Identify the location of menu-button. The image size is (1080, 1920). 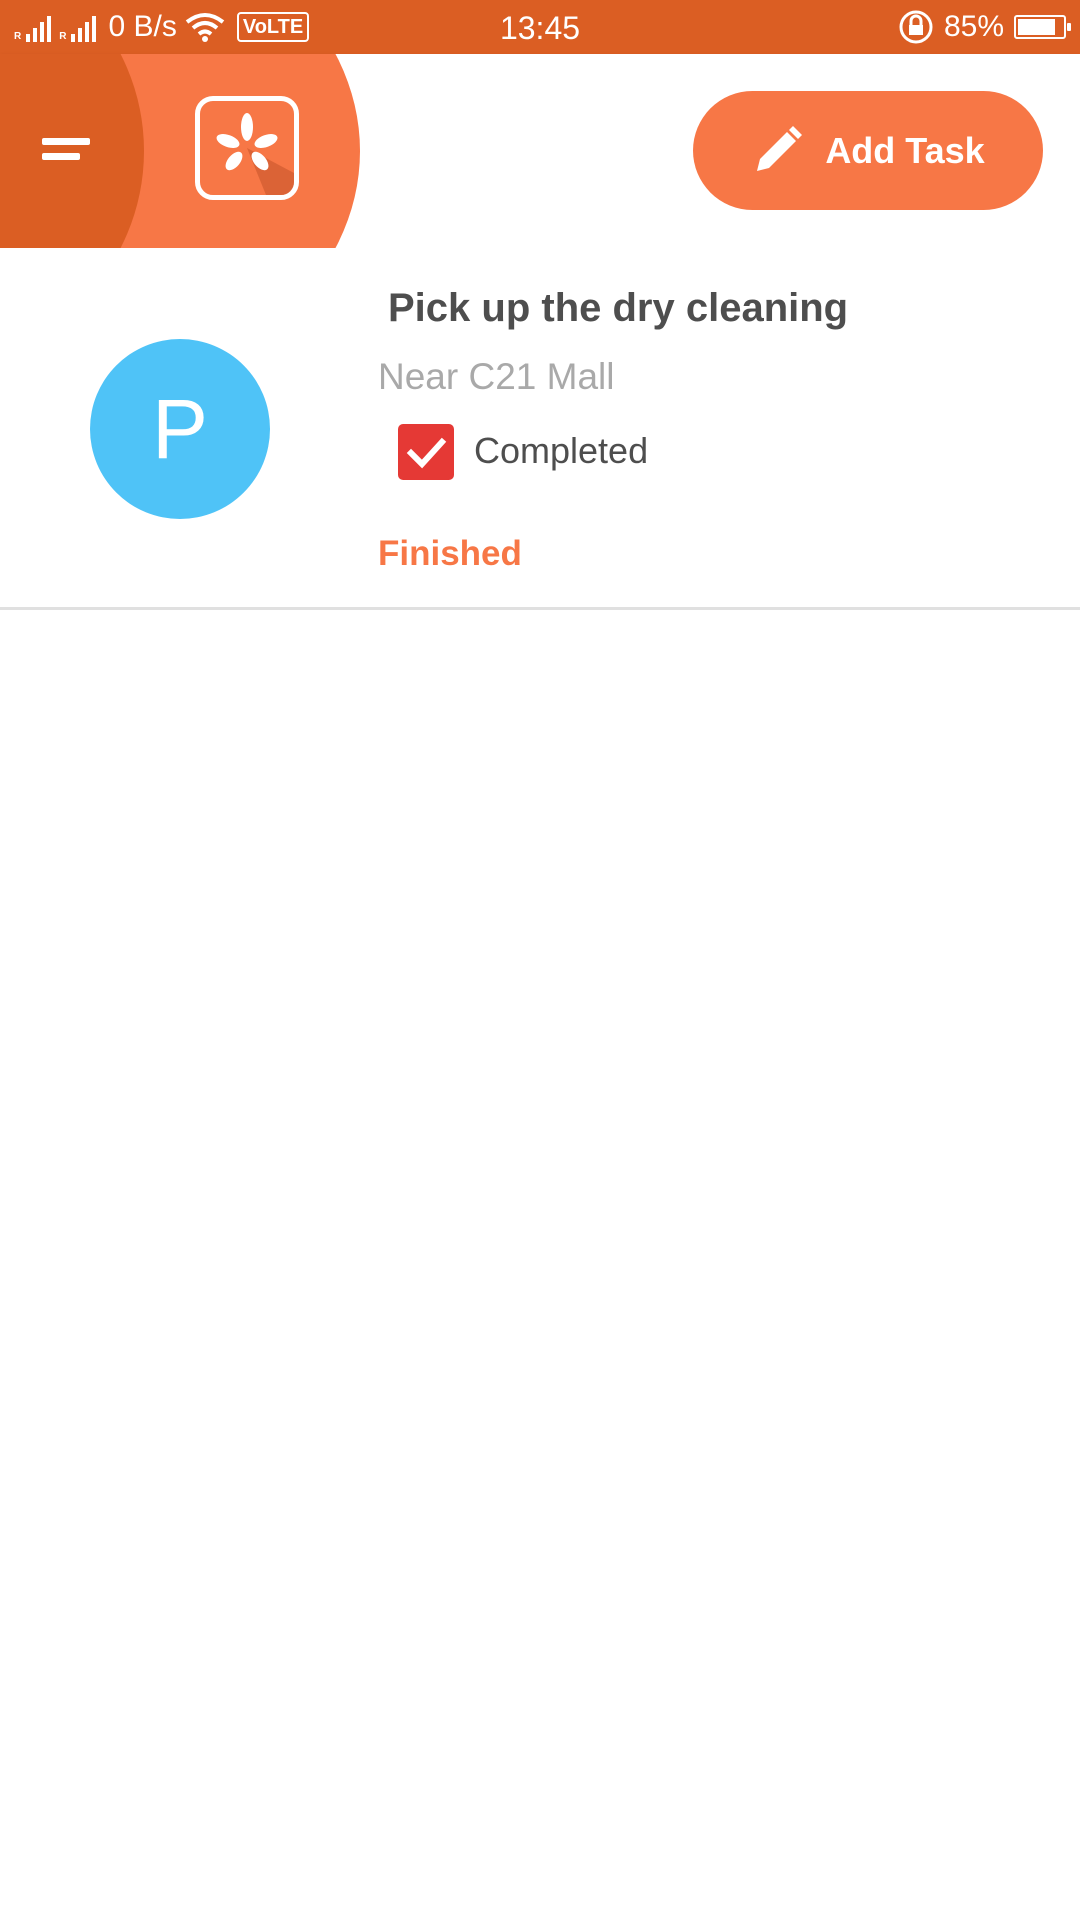
(66, 154).